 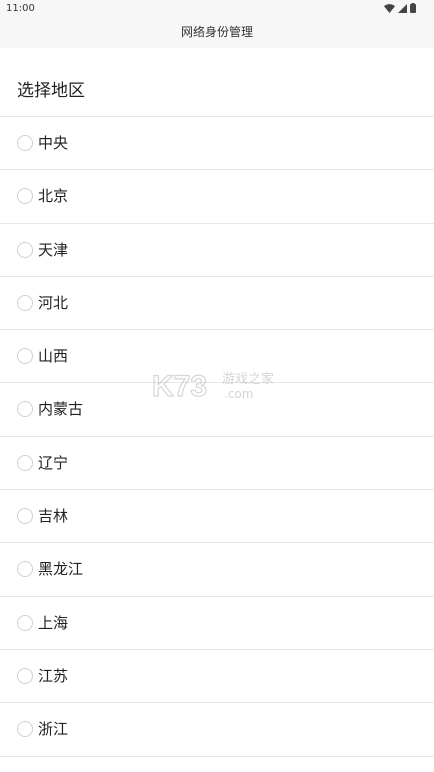 I want to click on region-item: 吉林, so click(x=217, y=517).